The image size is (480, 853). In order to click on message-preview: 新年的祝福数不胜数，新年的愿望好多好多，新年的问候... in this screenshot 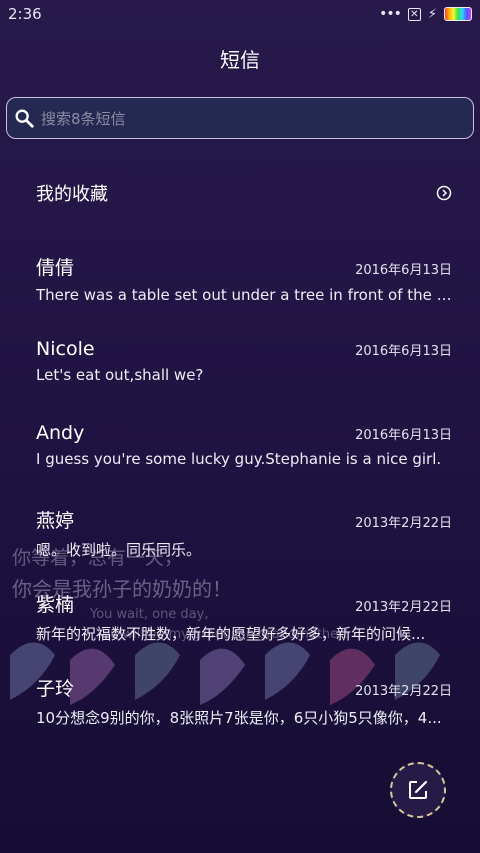, I will do `click(231, 634)`.